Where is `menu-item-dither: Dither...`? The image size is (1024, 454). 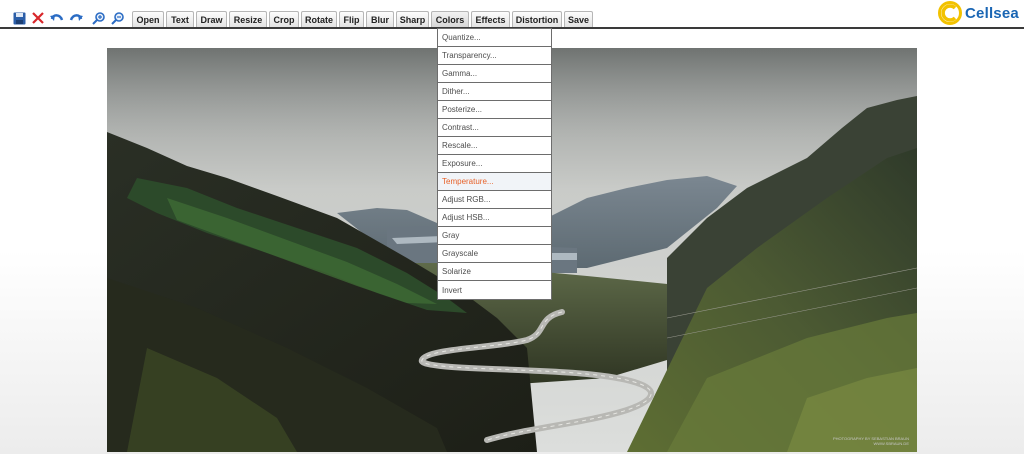
menu-item-dither: Dither... is located at coordinates (494, 92).